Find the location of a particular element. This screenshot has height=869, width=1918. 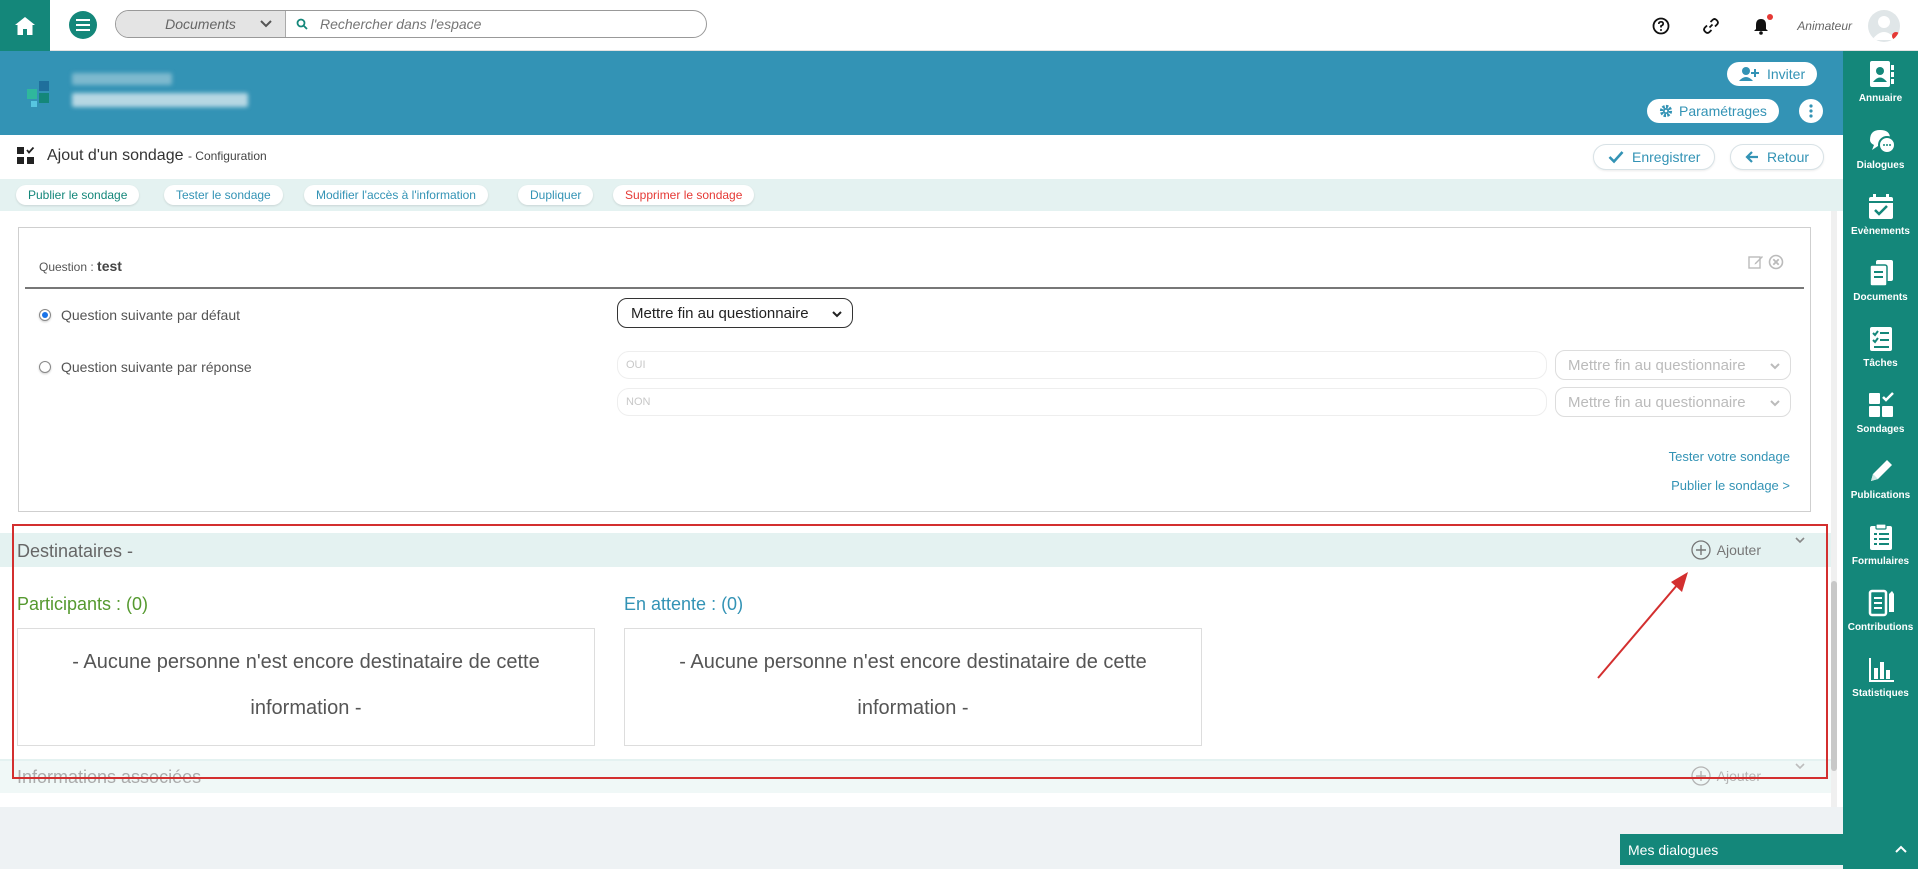

delete-poll-button: Supprimer le sondage is located at coordinates (684, 195).